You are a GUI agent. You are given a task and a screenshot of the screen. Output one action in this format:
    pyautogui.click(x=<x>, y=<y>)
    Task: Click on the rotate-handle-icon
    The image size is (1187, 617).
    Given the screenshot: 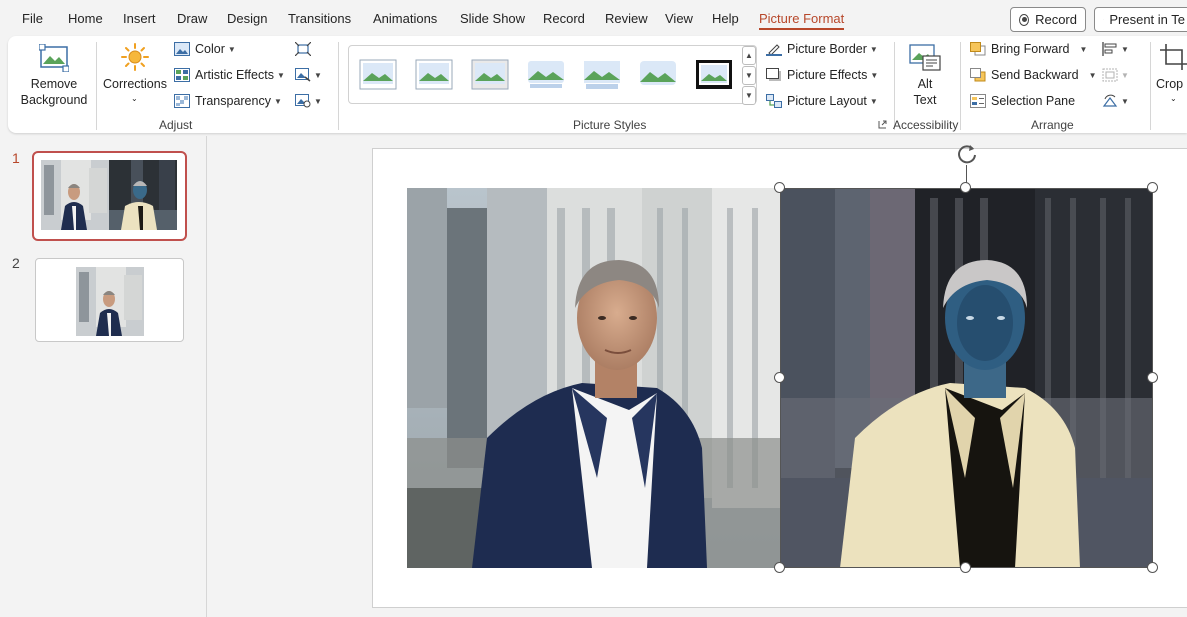 What is the action you would take?
    pyautogui.click(x=967, y=154)
    